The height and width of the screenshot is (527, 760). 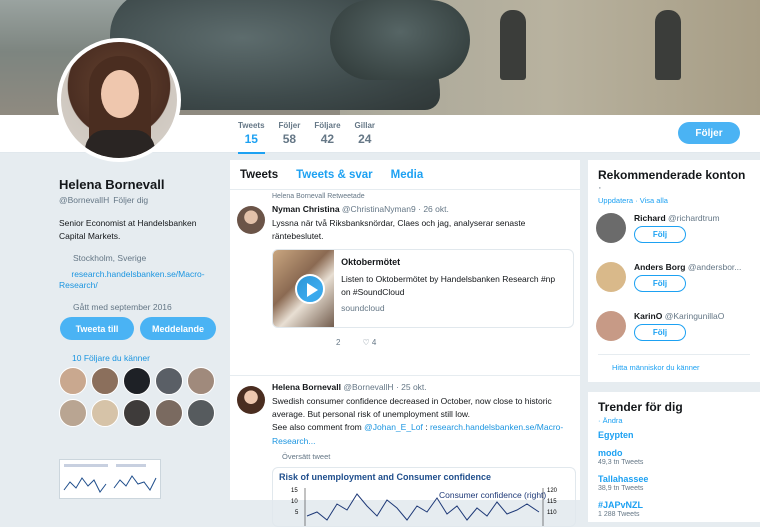 I want to click on like-action: ♡ 4, so click(x=369, y=342).